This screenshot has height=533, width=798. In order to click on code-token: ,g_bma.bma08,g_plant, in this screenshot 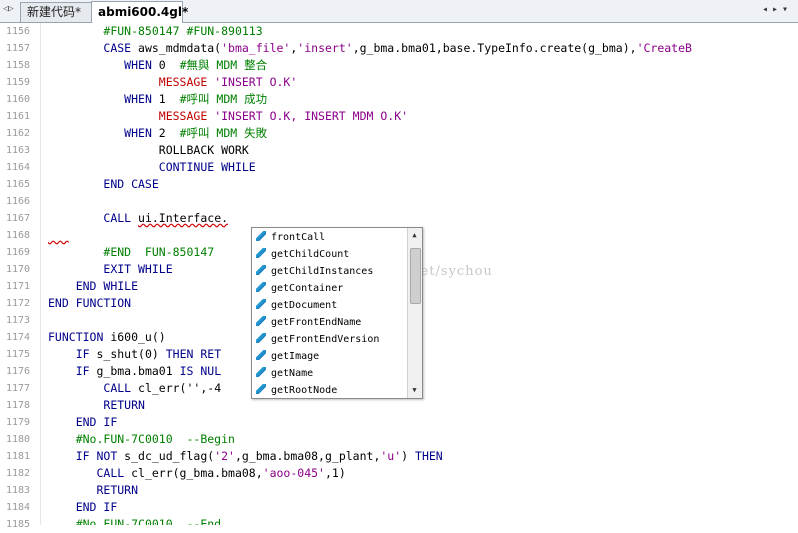, I will do `click(307, 456)`.